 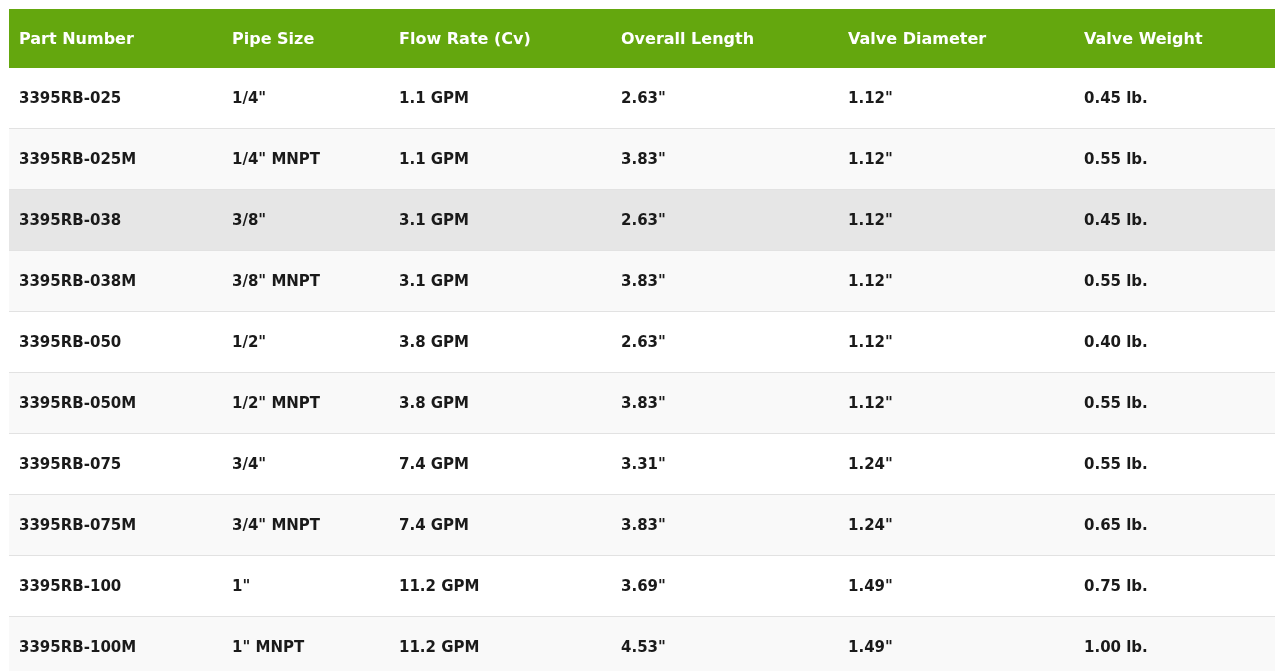 I want to click on column-header: Valve Weight, so click(x=1174, y=38).